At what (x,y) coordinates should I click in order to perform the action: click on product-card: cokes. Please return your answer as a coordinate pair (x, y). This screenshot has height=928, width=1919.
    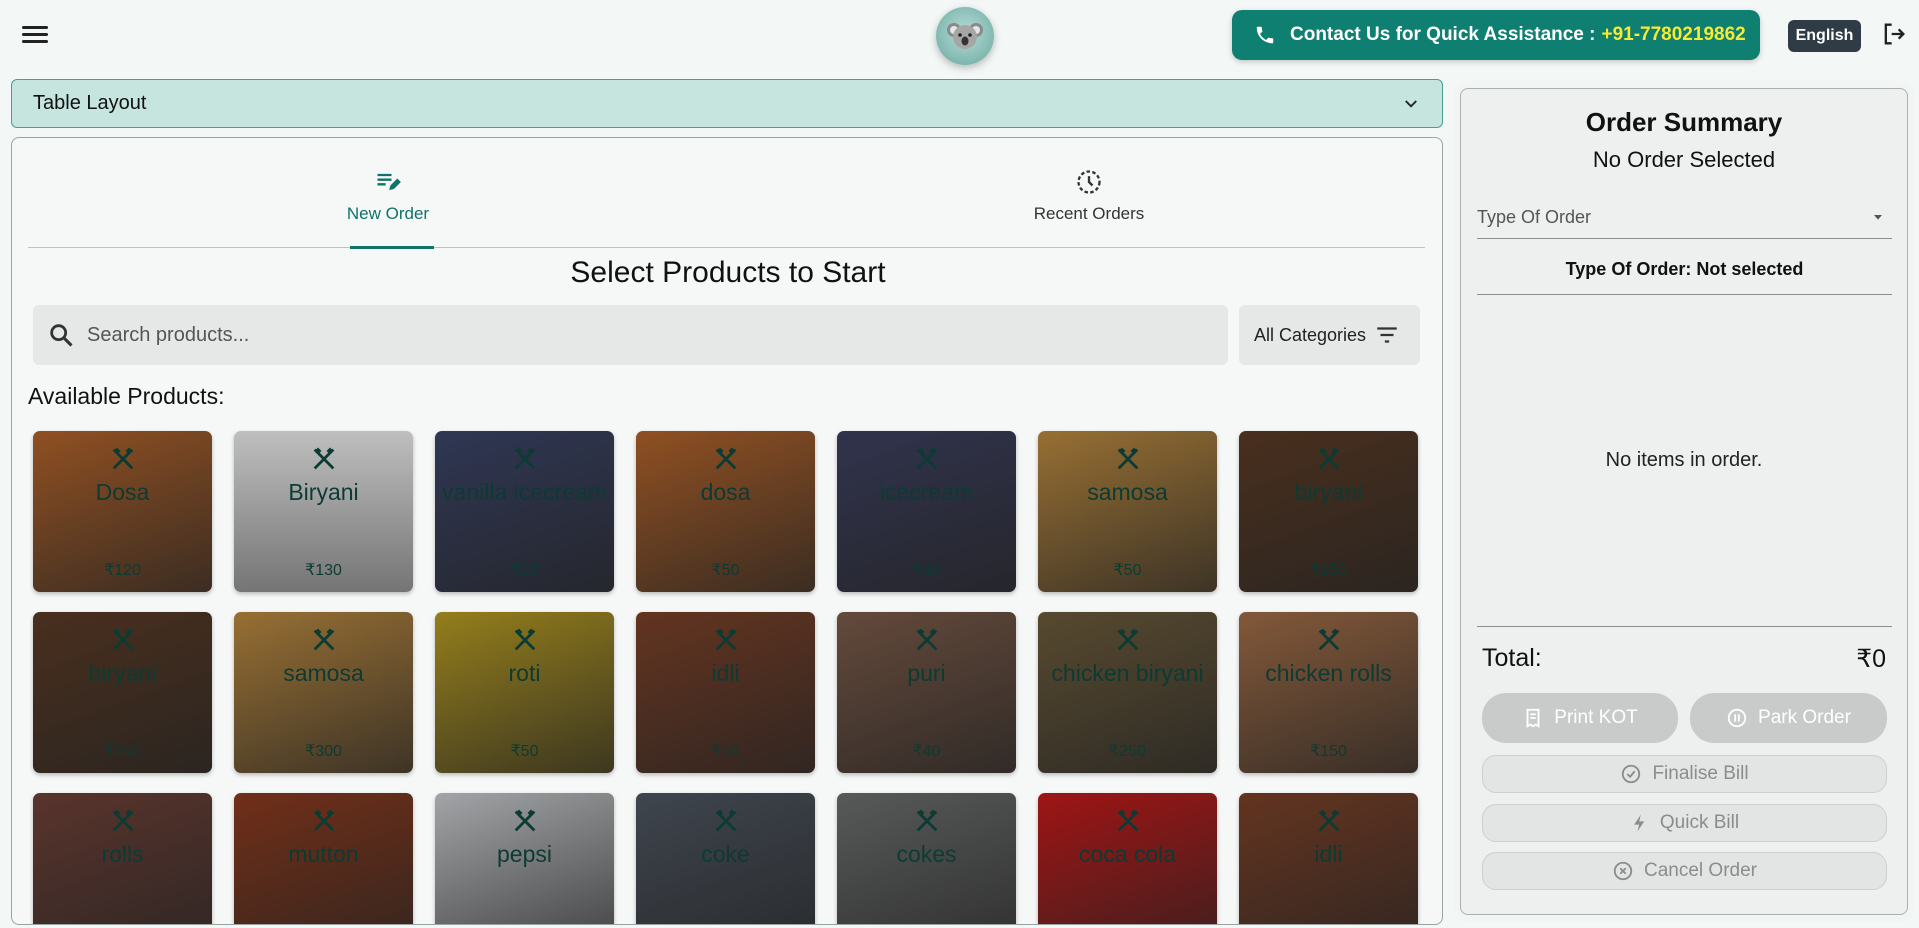
    Looking at the image, I should click on (926, 858).